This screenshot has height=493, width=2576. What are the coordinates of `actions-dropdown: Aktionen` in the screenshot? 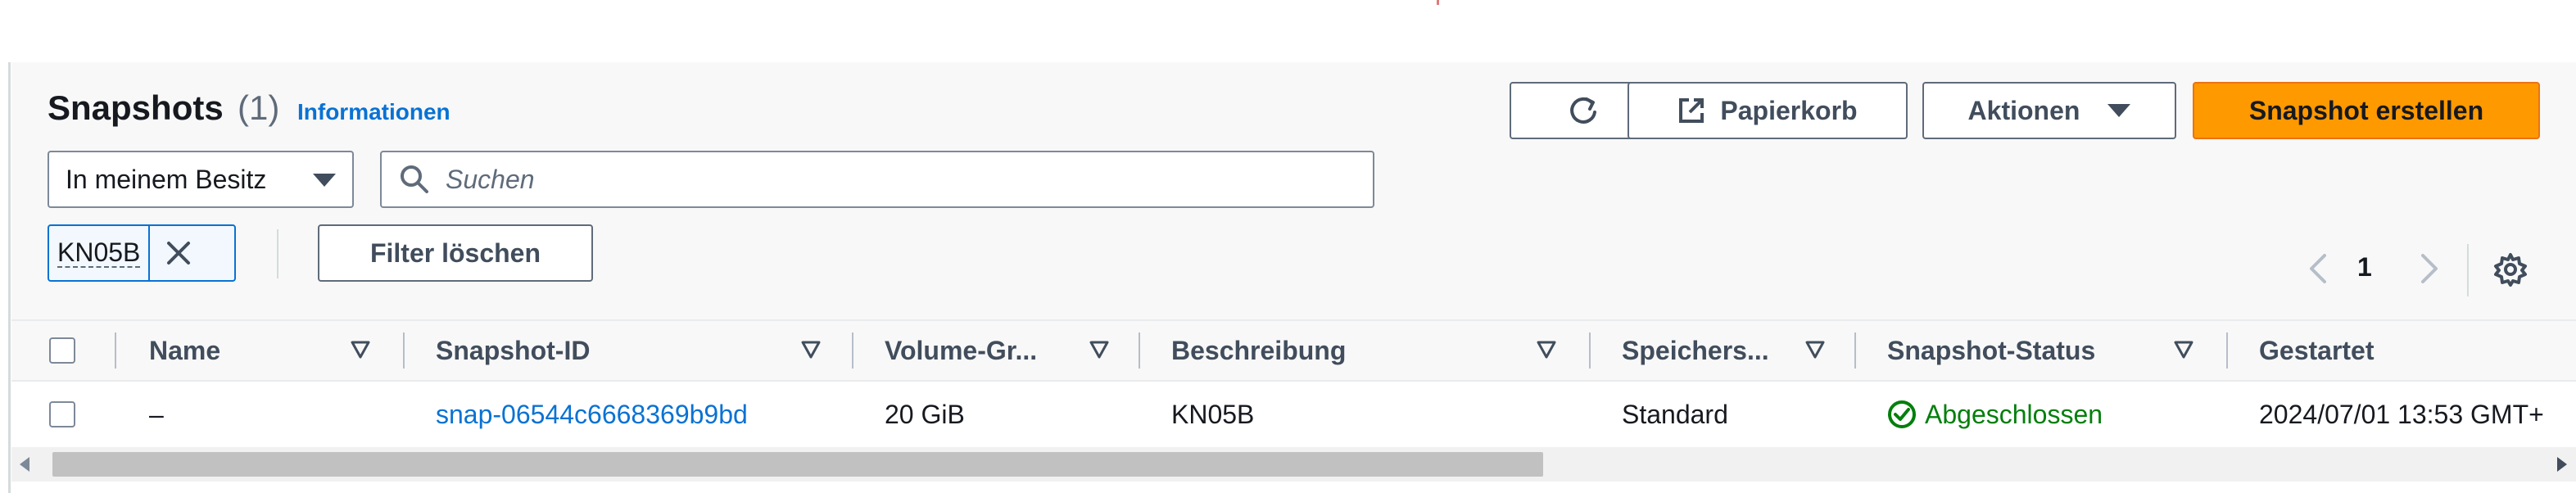 It's located at (2049, 111).